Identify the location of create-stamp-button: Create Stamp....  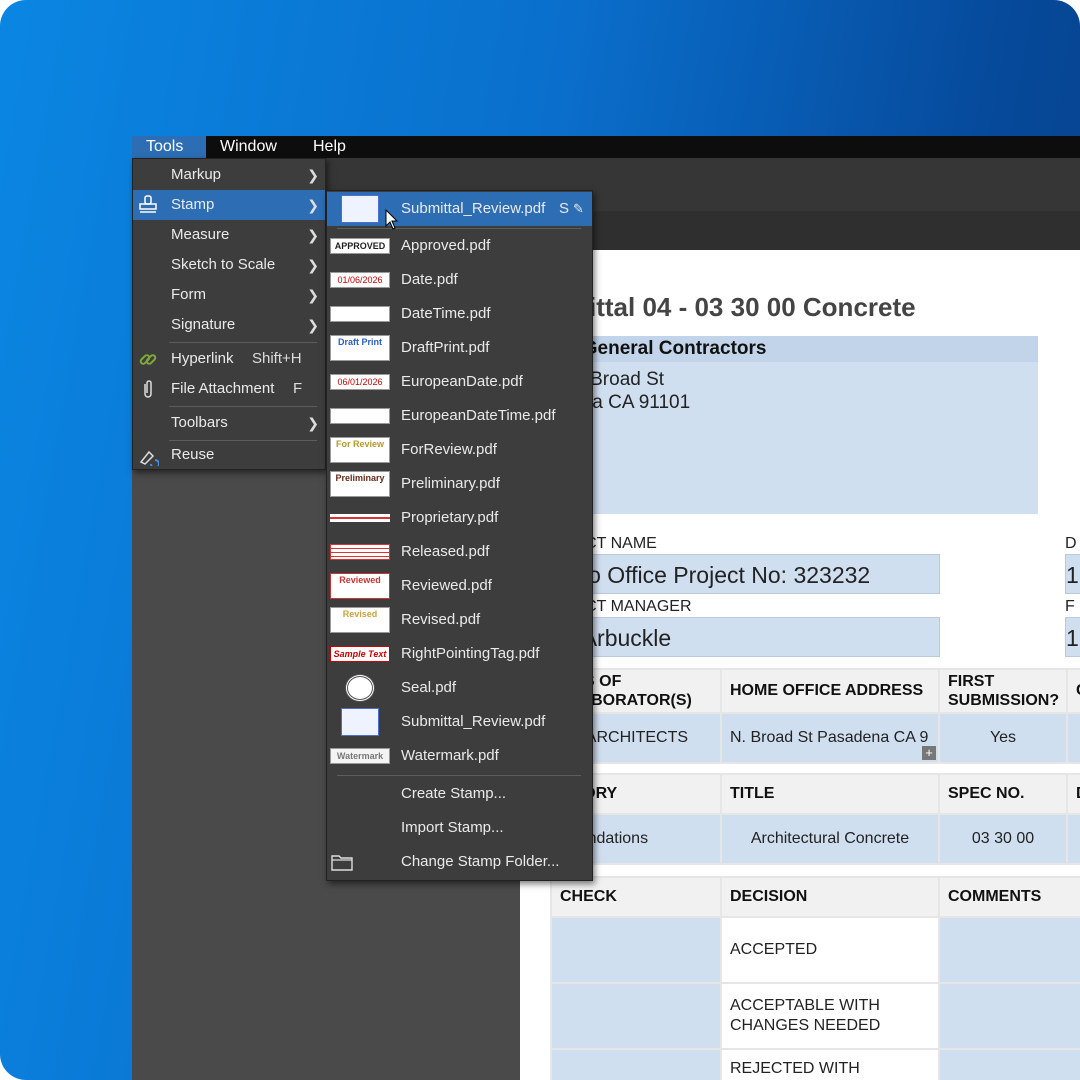
(459, 794).